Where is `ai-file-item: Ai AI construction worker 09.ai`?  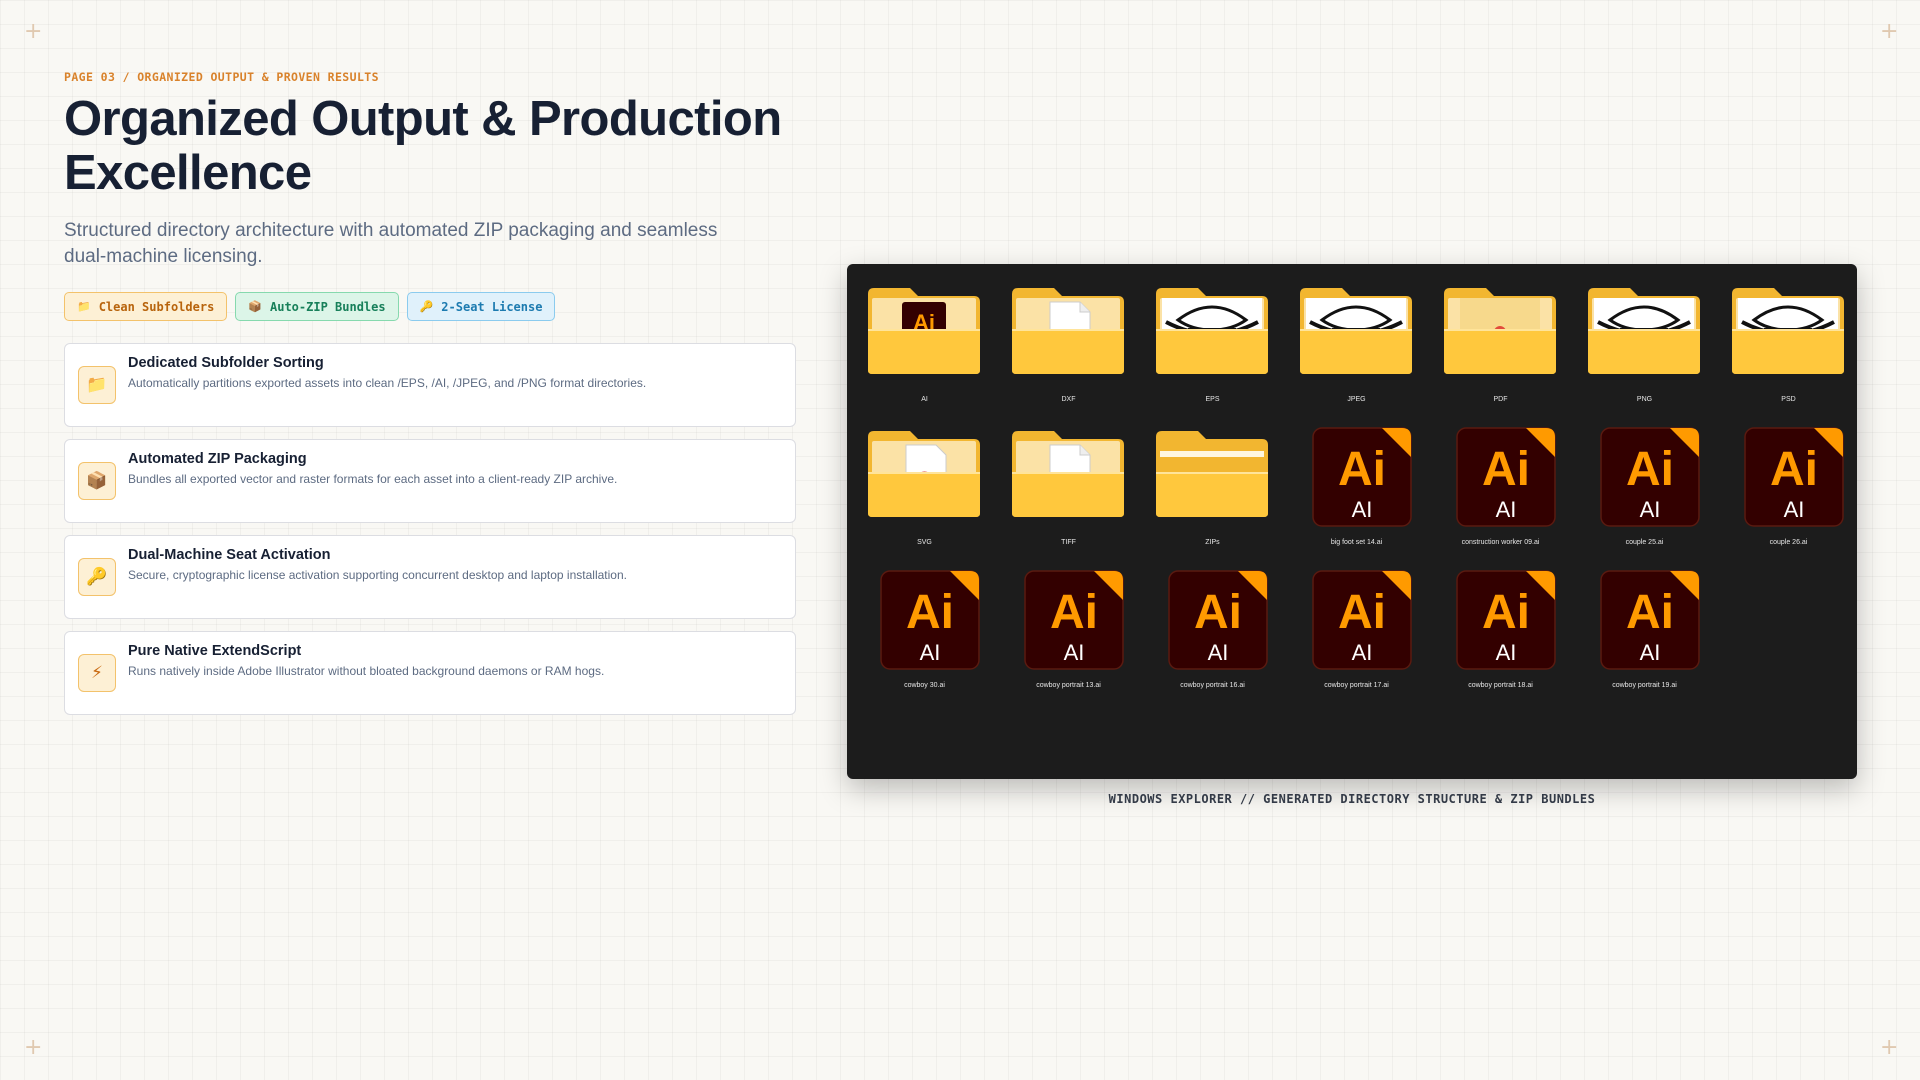 ai-file-item: Ai AI construction worker 09.ai is located at coordinates (1500, 498).